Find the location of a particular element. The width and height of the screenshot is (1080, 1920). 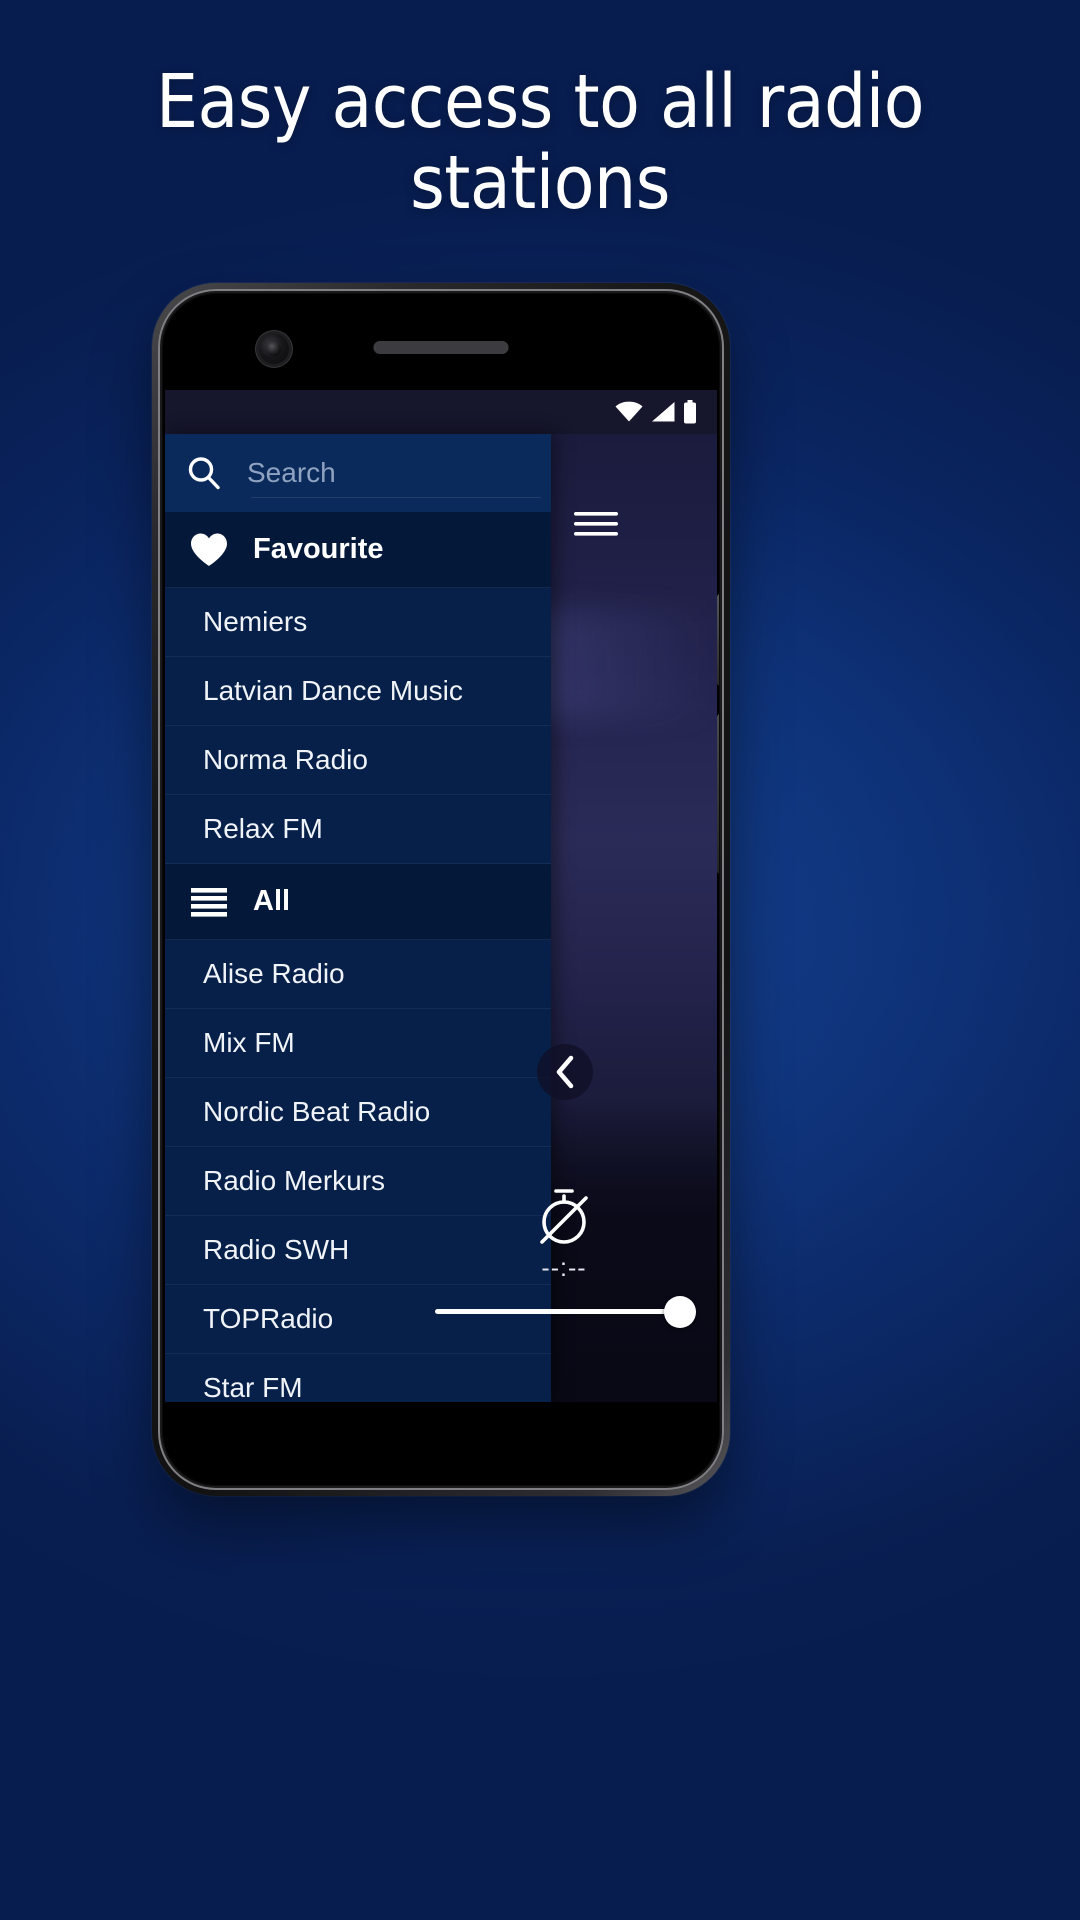

timer-off-icon is located at coordinates (564, 1217).